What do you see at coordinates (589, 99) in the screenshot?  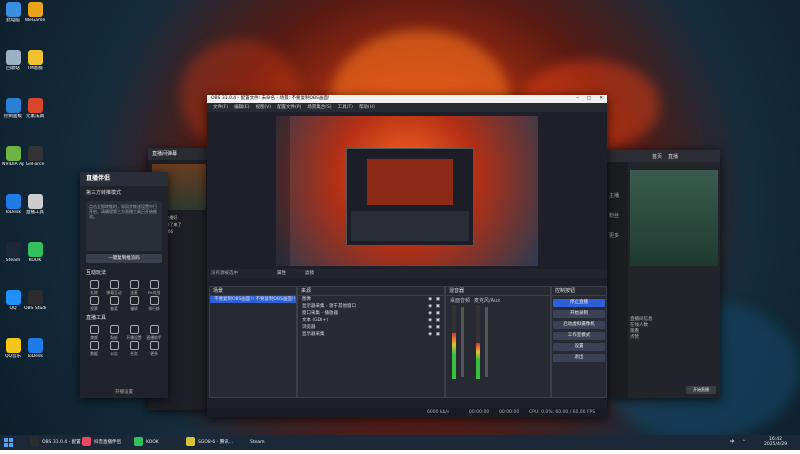 I see `maximize-button: □` at bounding box center [589, 99].